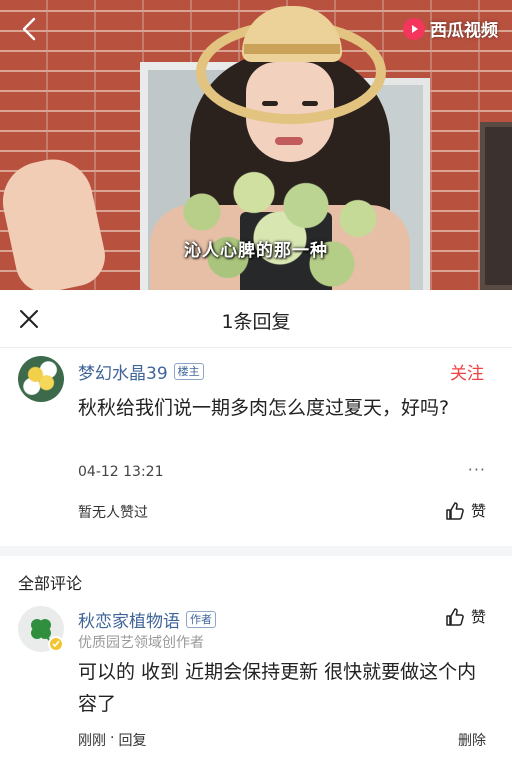  I want to click on brand-name: 西瓜视频, so click(464, 31).